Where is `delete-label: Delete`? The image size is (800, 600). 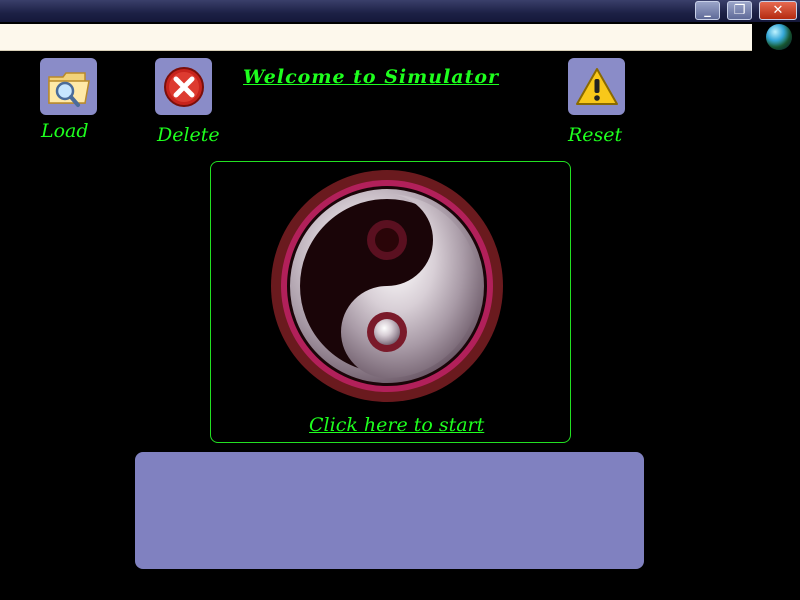 delete-label: Delete is located at coordinates (188, 135).